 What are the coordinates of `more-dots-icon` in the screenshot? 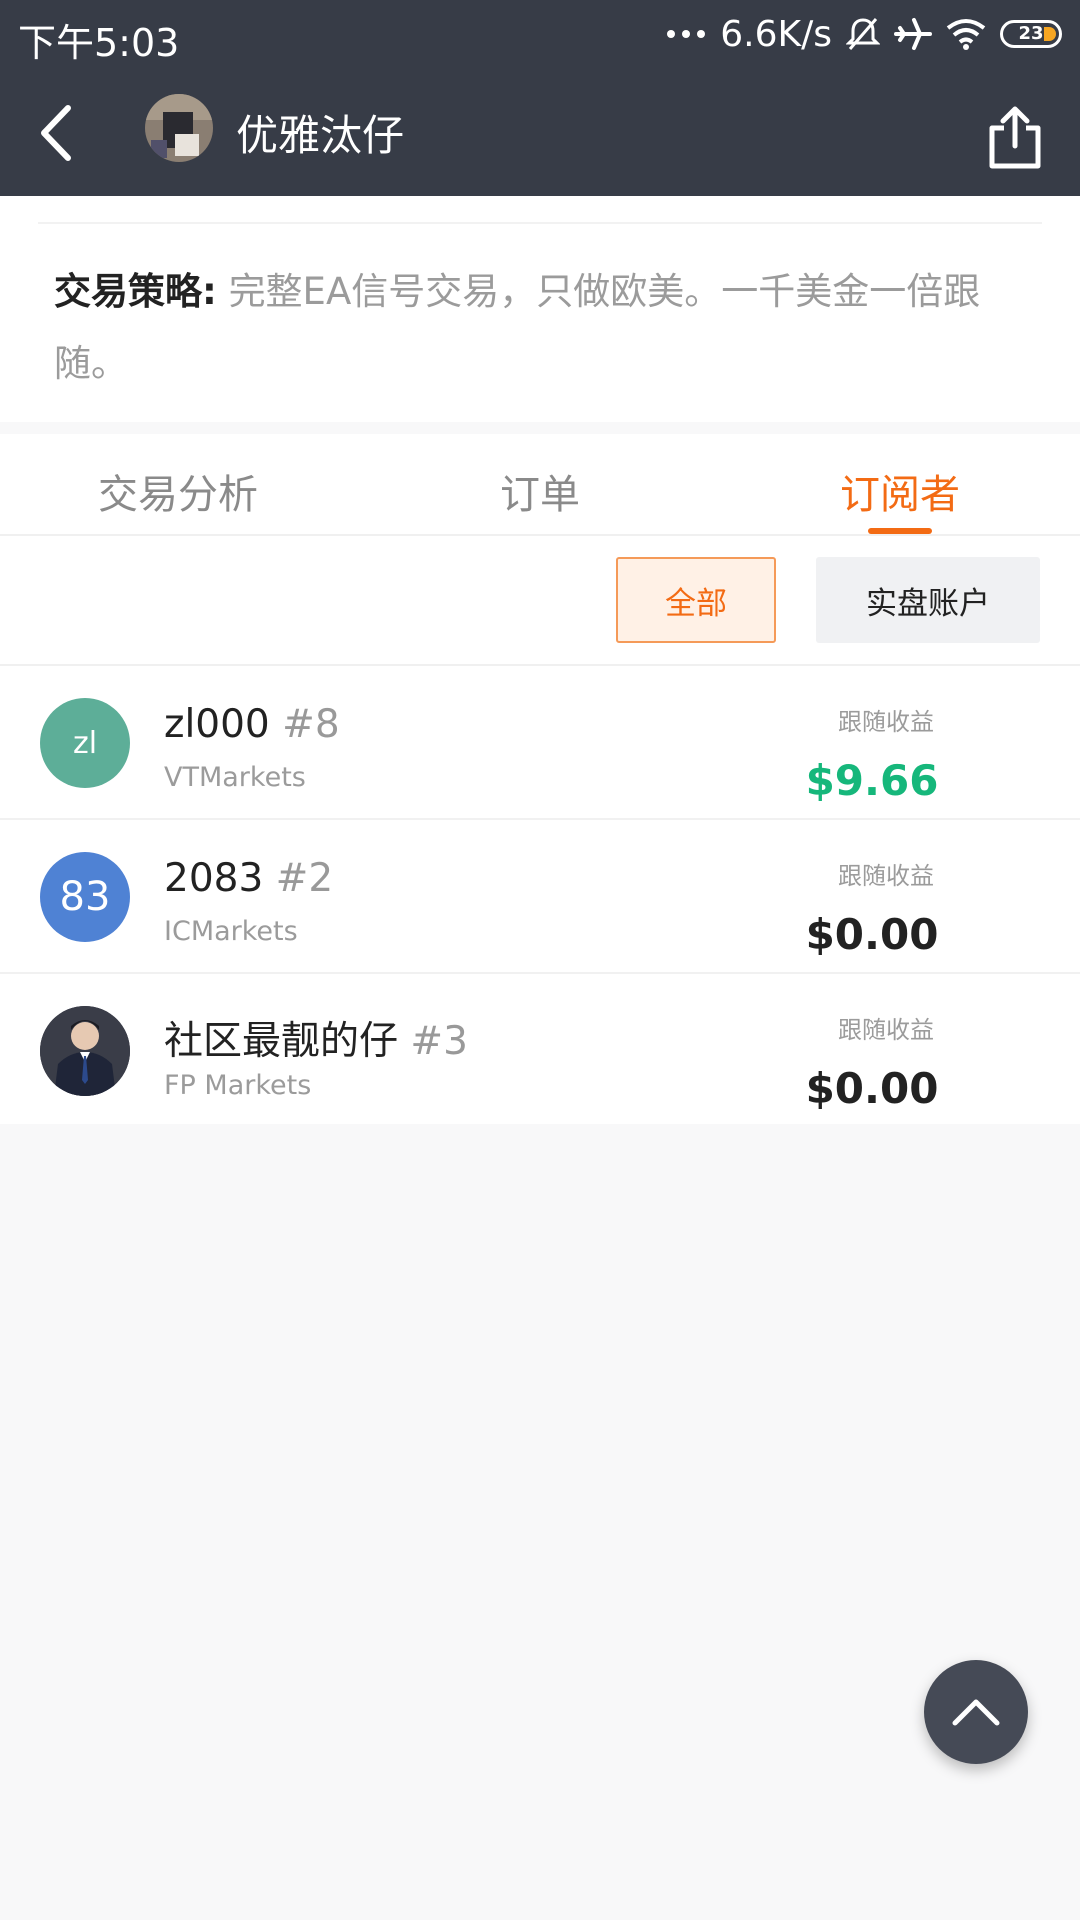 It's located at (686, 34).